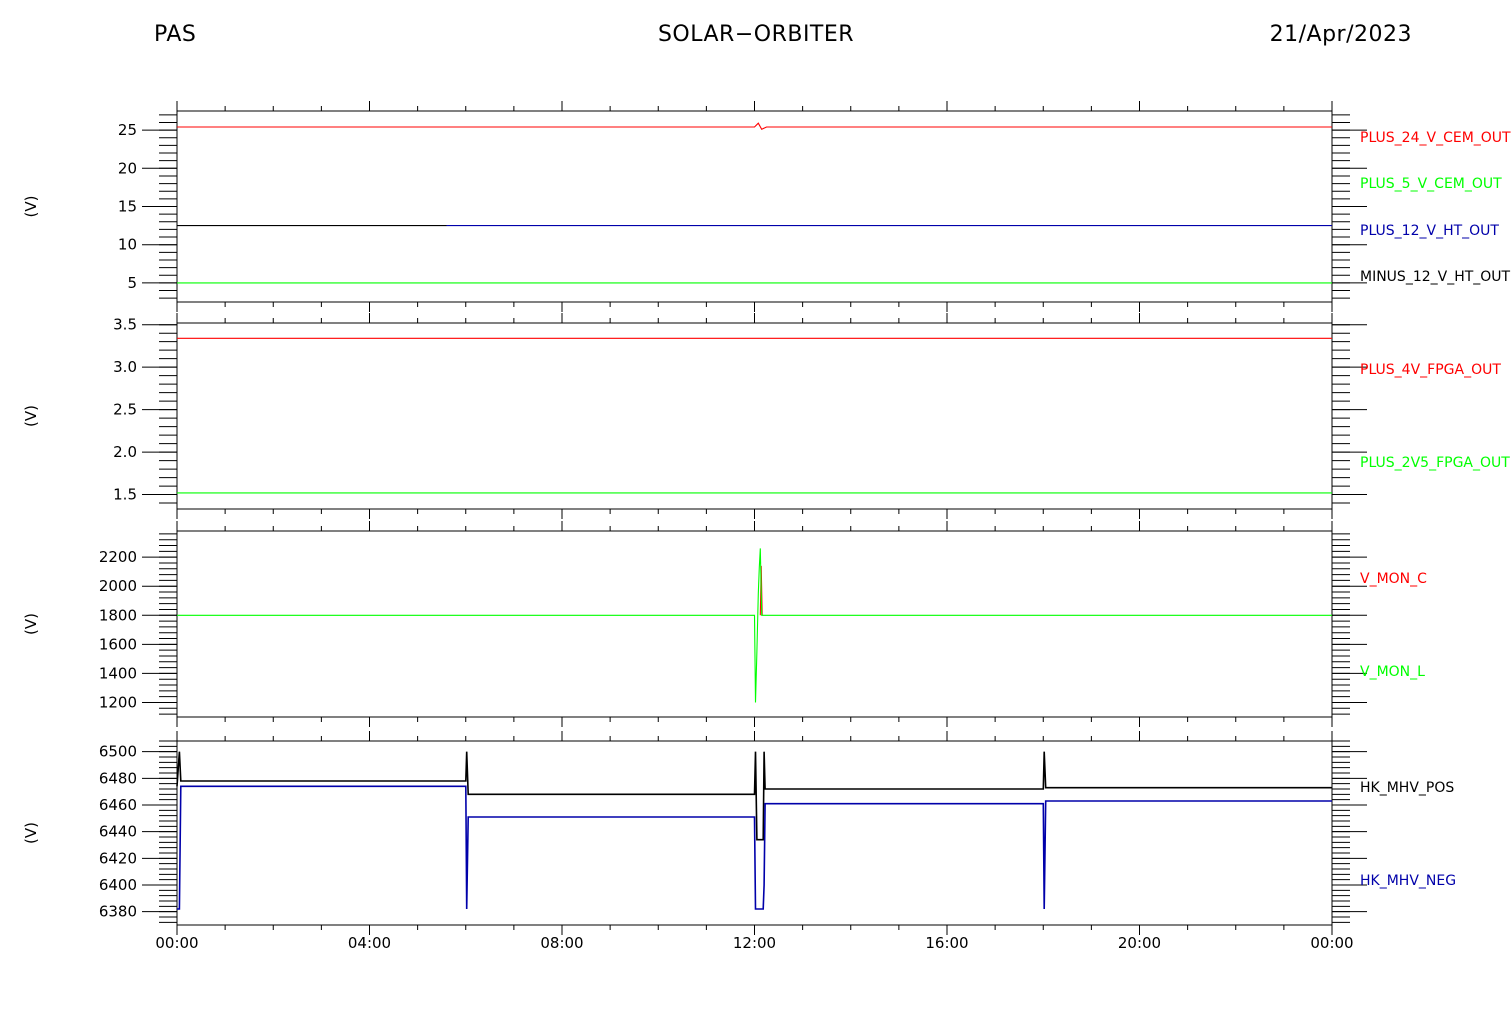  I want to click on y-tick-label: 6440, so click(118, 832).